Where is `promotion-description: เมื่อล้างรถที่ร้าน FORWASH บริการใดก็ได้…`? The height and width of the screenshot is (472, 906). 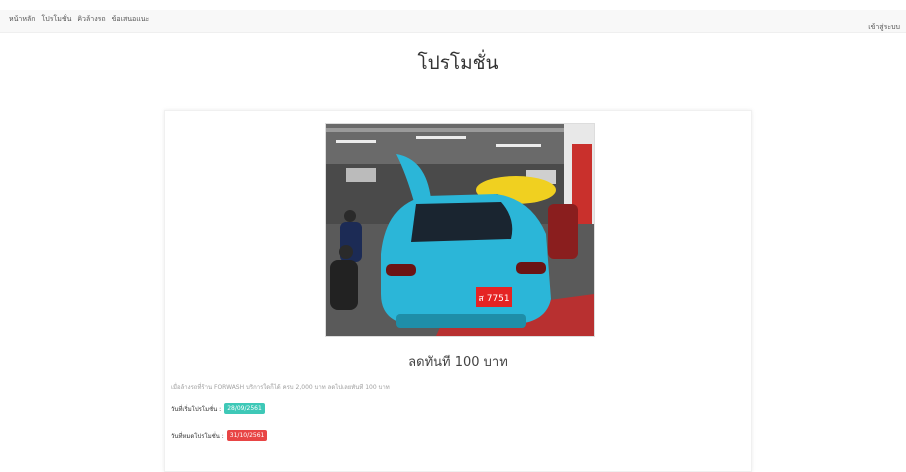 promotion-description: เมื่อล้างรถที่ร้าน FORWASH บริการใดก็ได้… is located at coordinates (280, 387).